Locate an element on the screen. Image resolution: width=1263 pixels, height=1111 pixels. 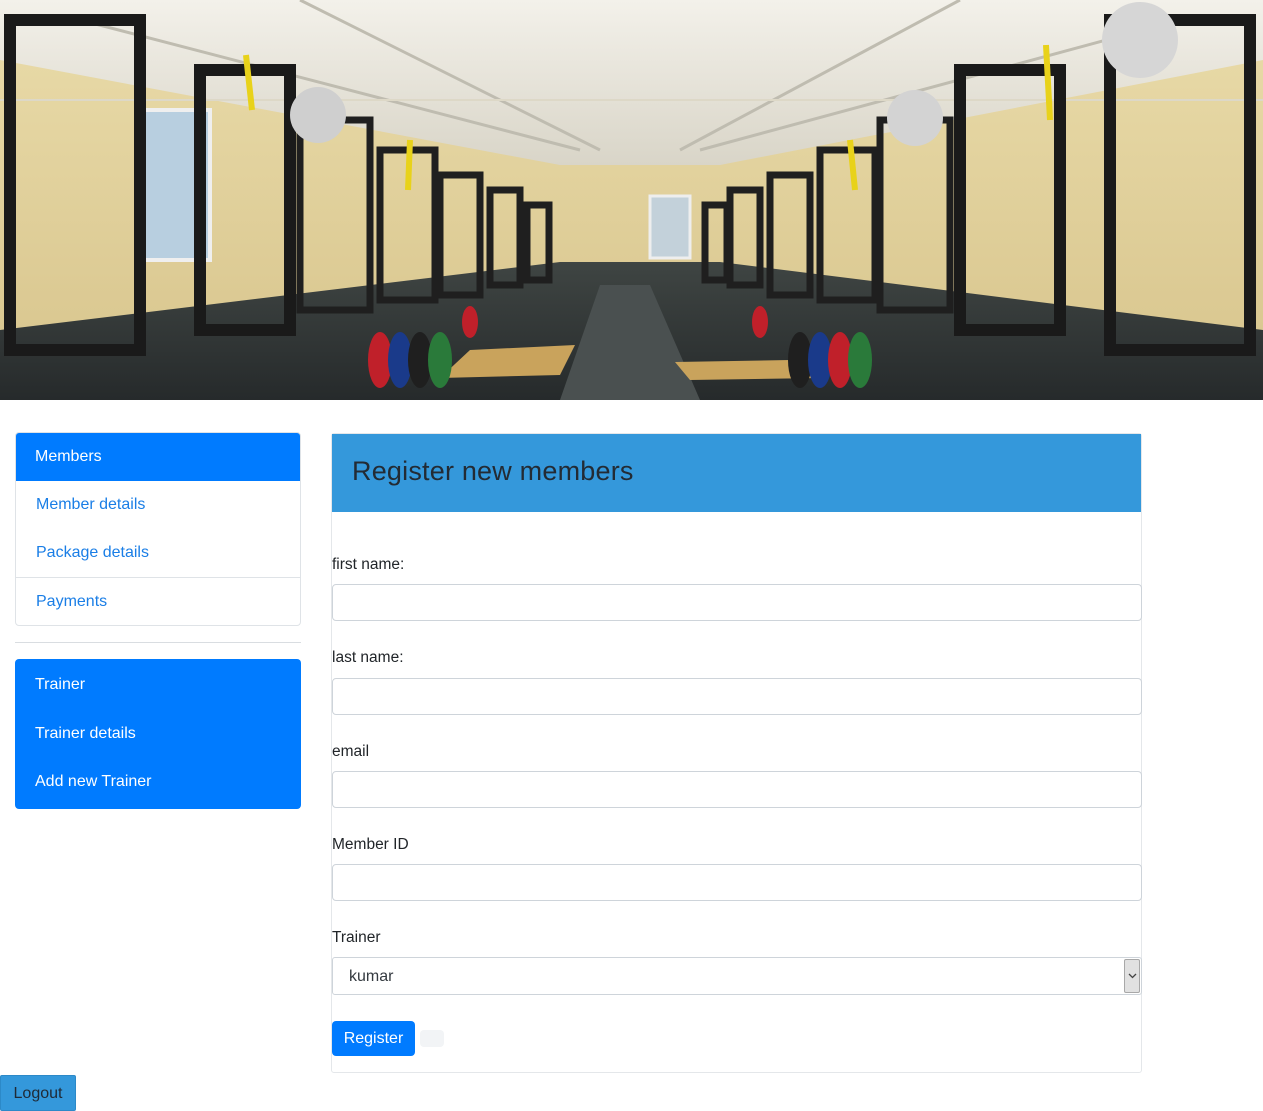
sidebar-divider is located at coordinates (158, 642).